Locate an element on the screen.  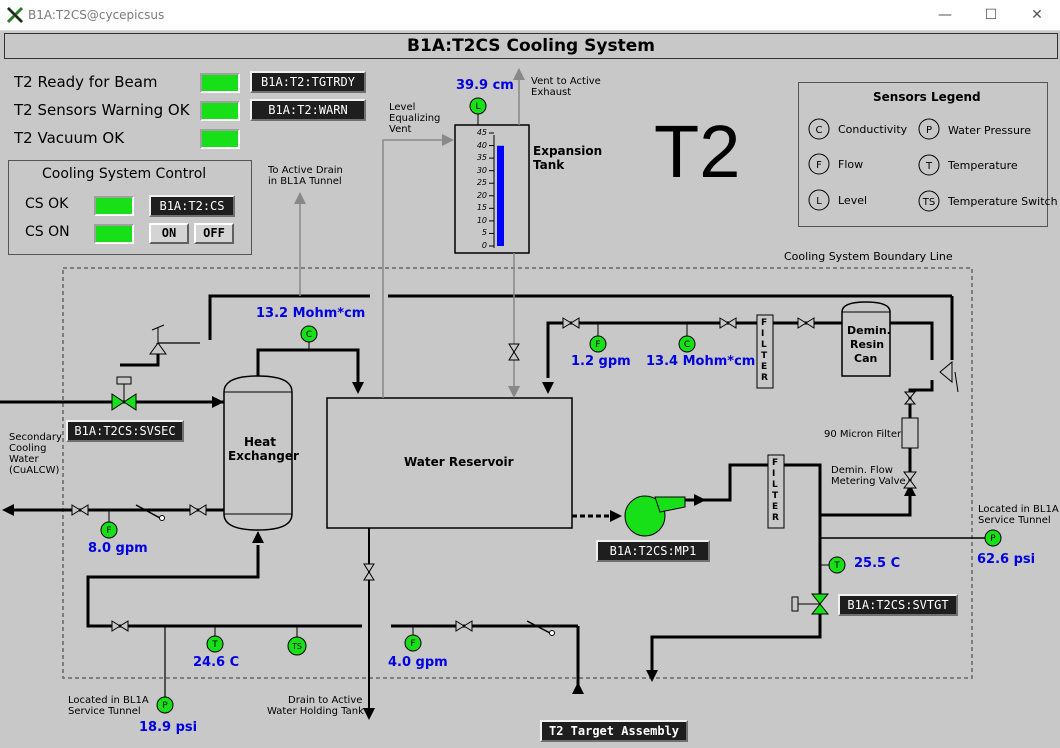
loc-supply-label-2: Service Tunnel is located at coordinates (1014, 520).